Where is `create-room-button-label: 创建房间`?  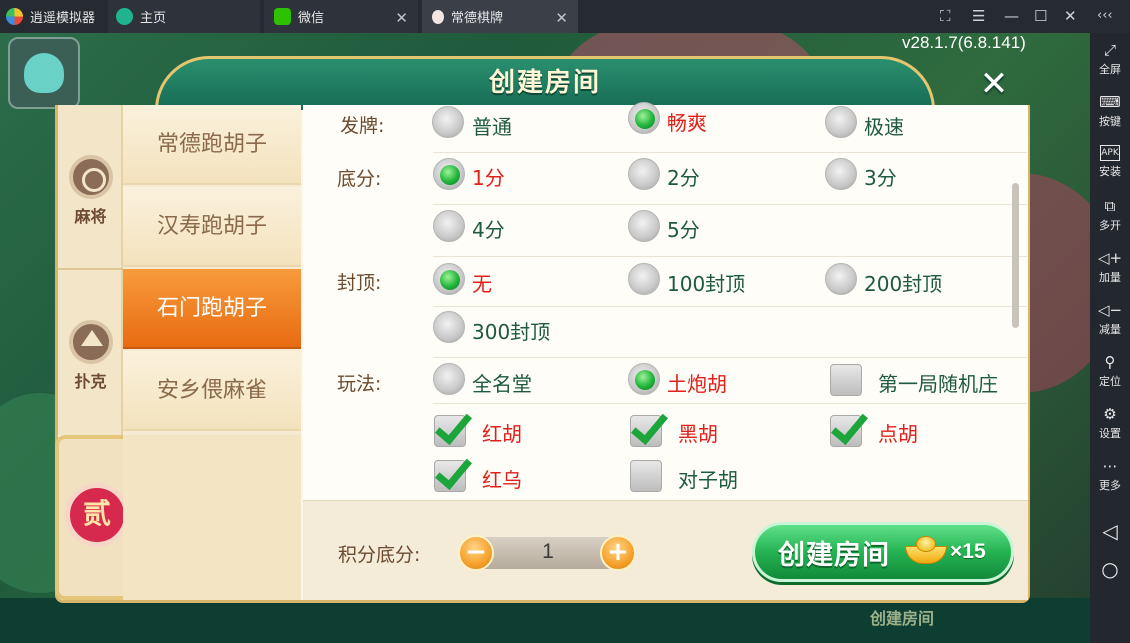 create-room-button-label: 创建房间 is located at coordinates (834, 552).